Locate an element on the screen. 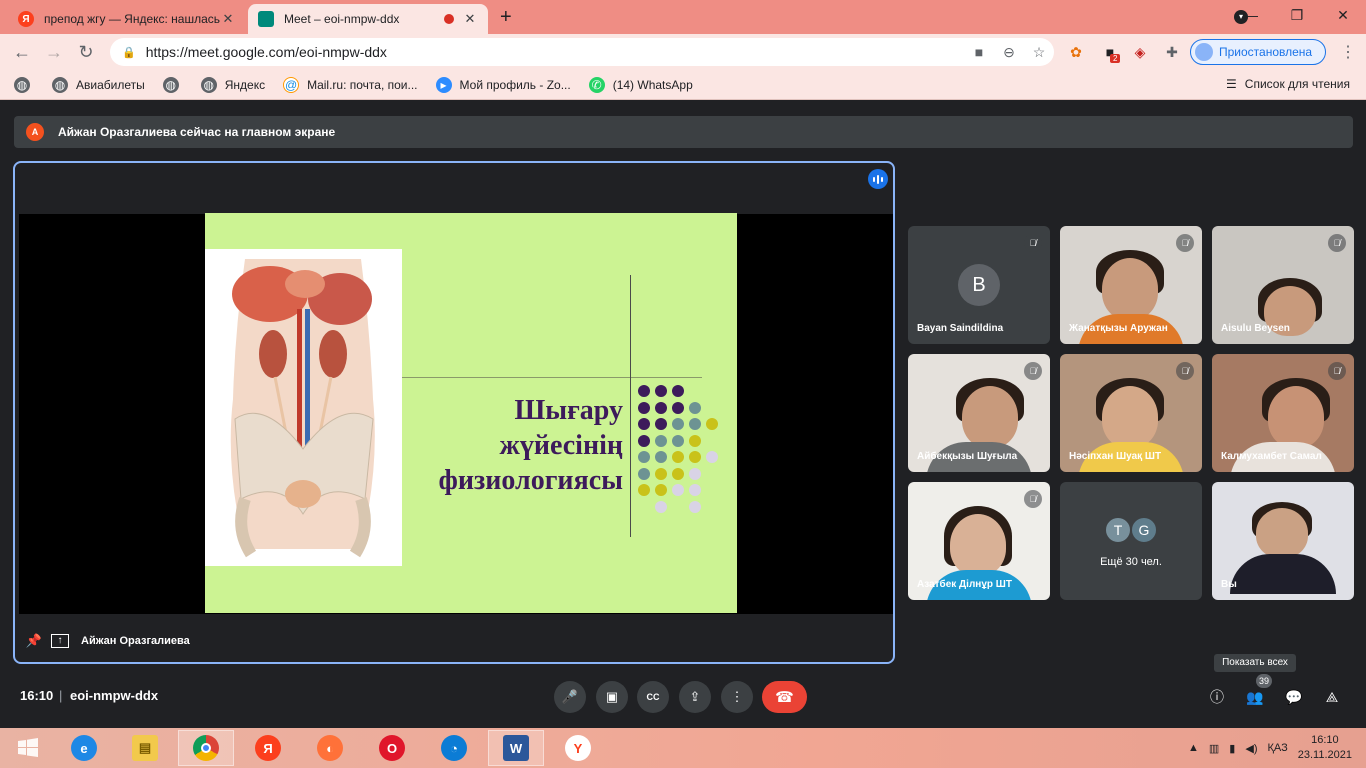 Image resolution: width=1366 pixels, height=768 pixels. participant-name: Вы is located at coordinates (1229, 584).